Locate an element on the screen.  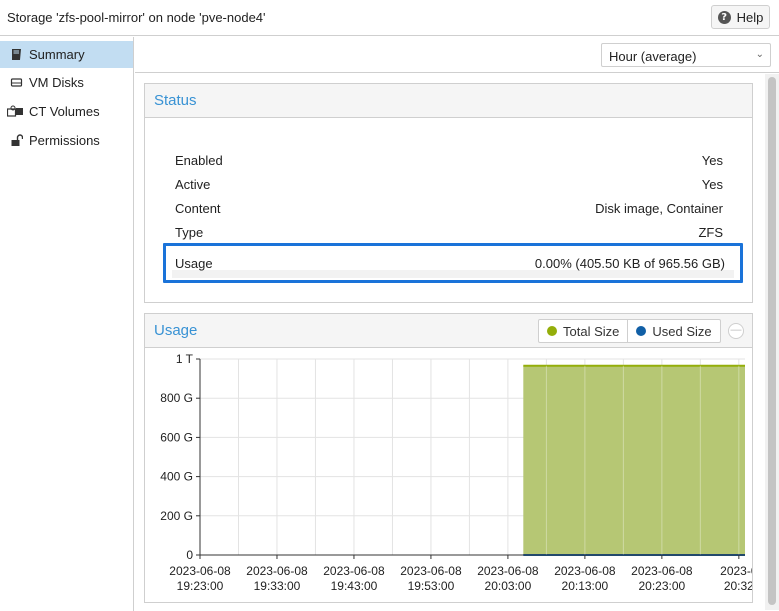
y-tick-label: 400 G is located at coordinates (176, 477).